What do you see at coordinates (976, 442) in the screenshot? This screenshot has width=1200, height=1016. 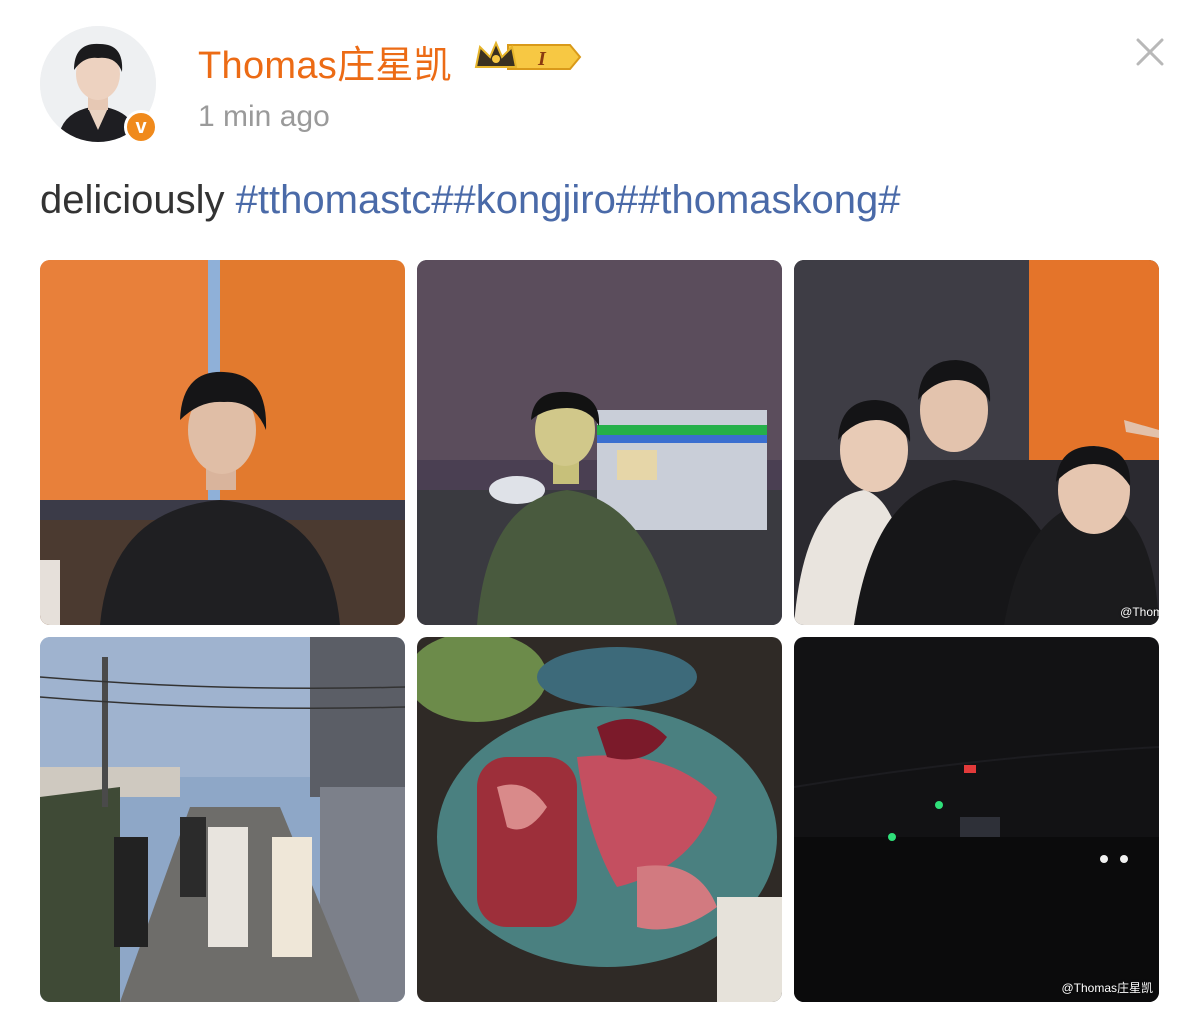 I see `photo-3: @Thom` at bounding box center [976, 442].